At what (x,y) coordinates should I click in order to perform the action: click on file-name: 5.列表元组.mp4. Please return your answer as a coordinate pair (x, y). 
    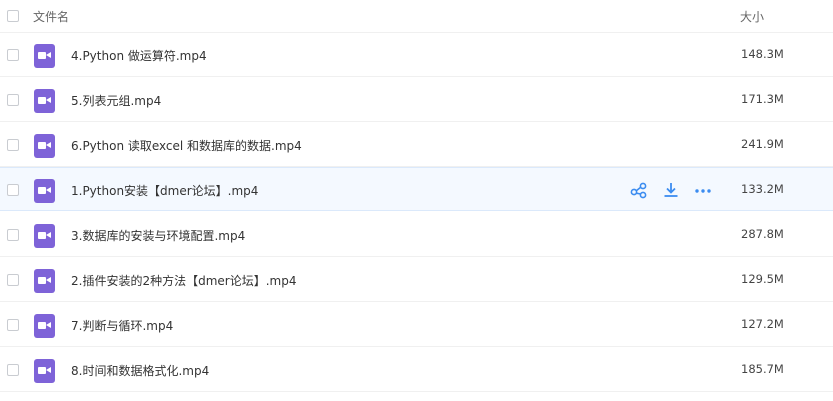
    Looking at the image, I should click on (116, 100).